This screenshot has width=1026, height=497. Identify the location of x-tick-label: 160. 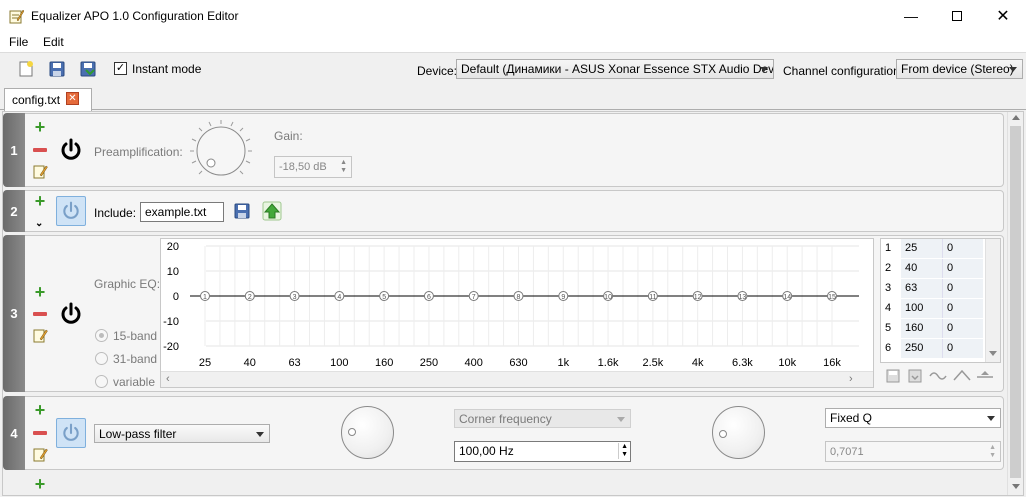
(384, 363).